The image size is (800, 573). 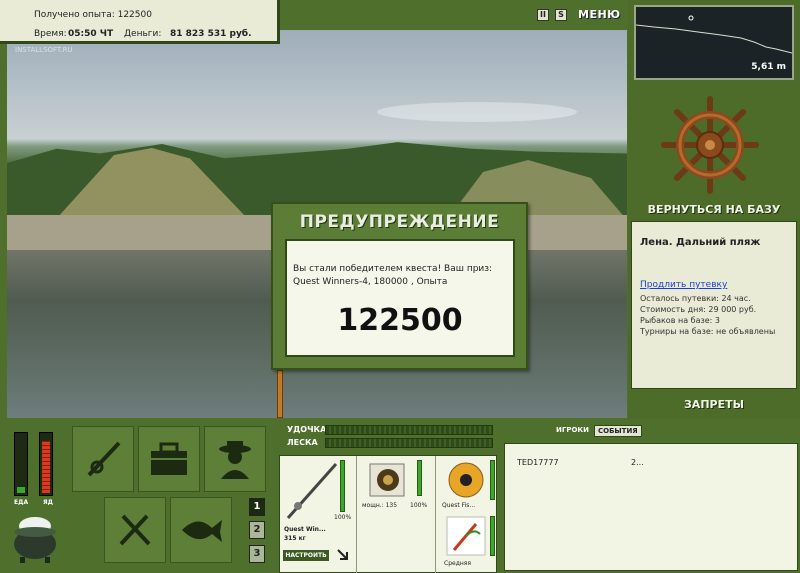 What do you see at coordinates (306, 555) in the screenshot?
I see `setup-button: НАСТРОИТЬ` at bounding box center [306, 555].